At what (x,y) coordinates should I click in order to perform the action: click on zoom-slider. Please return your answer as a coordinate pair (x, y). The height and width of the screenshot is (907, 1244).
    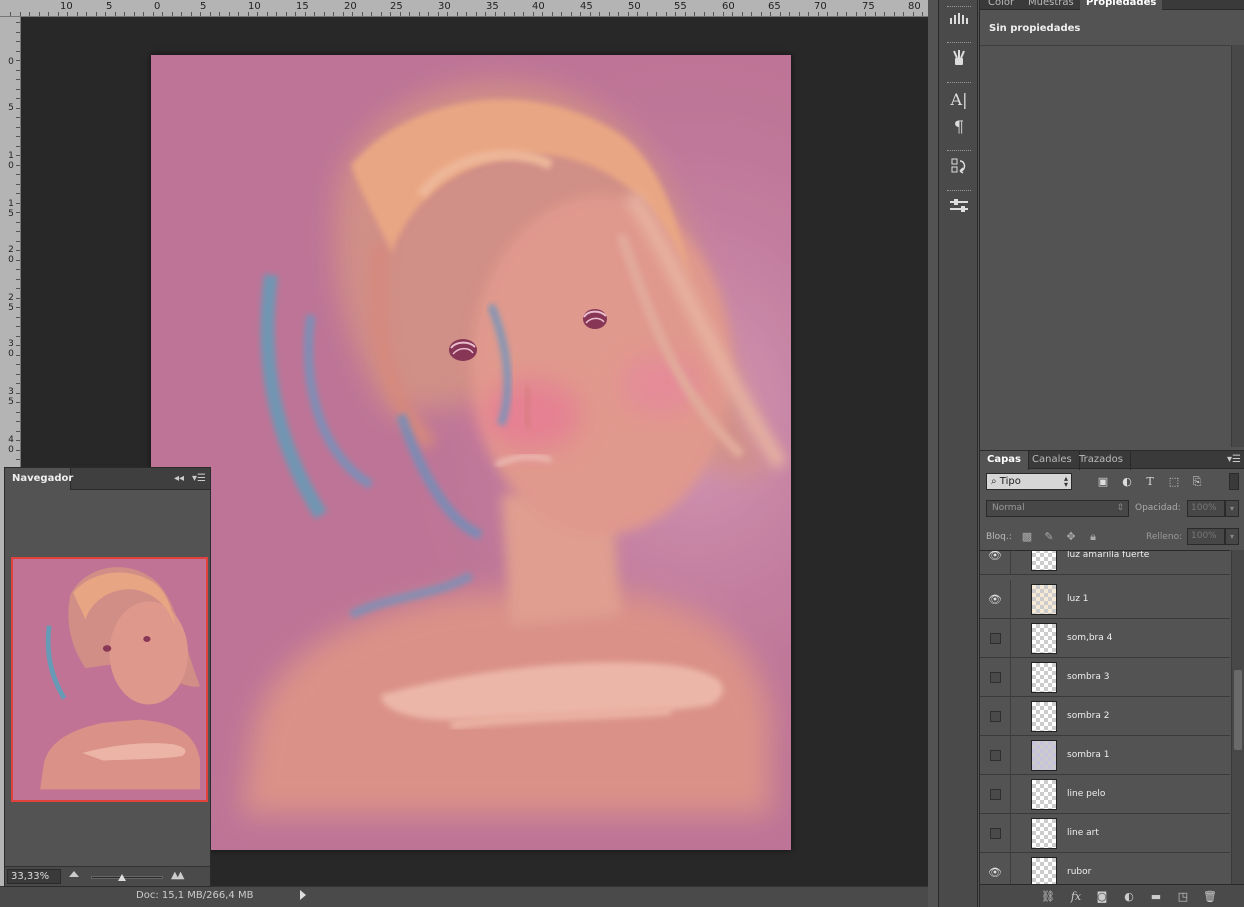
    Looking at the image, I should click on (127, 877).